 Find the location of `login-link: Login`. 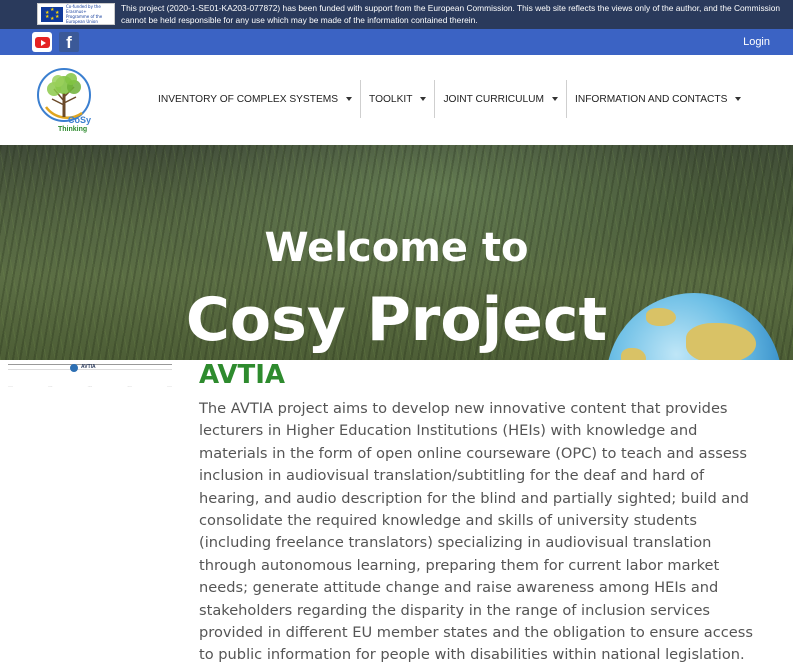

login-link: Login is located at coordinates (756, 42).